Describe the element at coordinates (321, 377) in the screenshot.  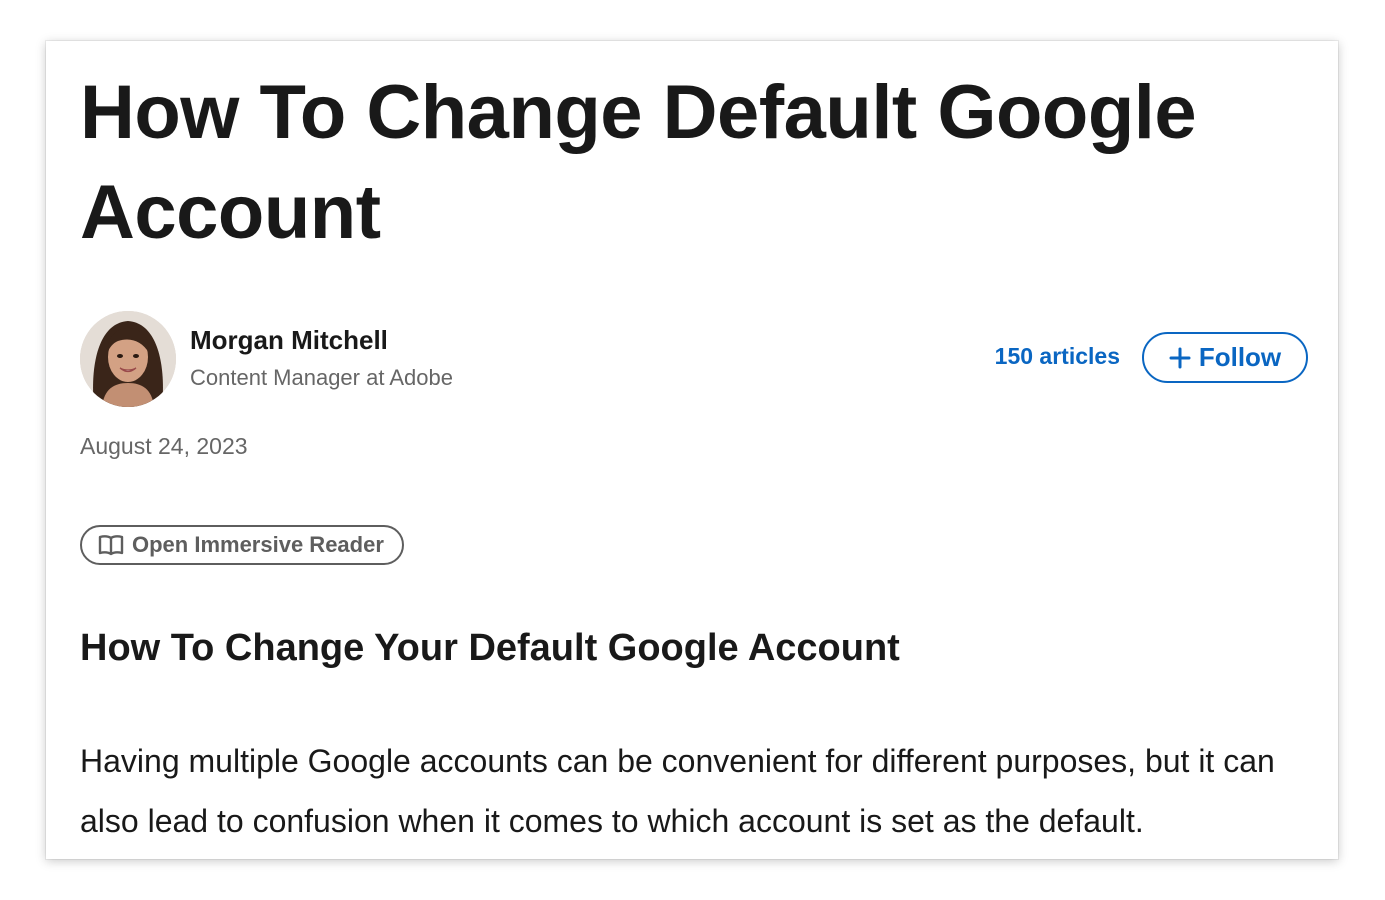
I see `author-role: Content Manager at Adobe` at that location.